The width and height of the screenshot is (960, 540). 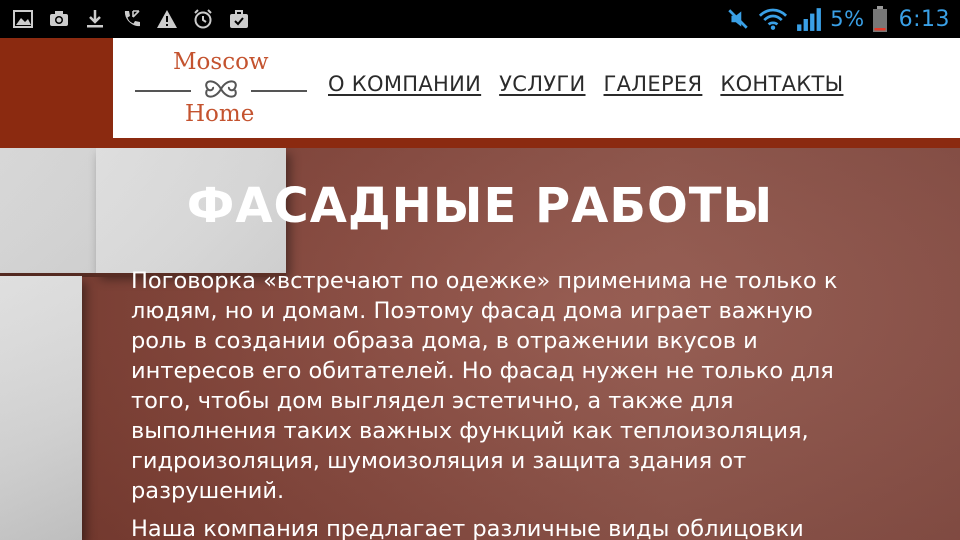 I want to click on main-nav: О КОМПАНИИ УСЛУГИ ГАЛЕРЕЯ КОНТАКТЫ, so click(x=585, y=84).